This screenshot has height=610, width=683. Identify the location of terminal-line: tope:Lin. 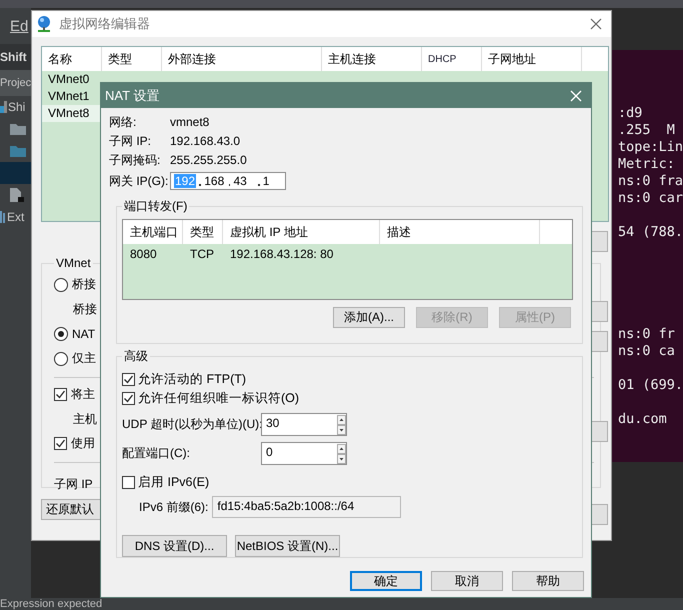
(650, 147).